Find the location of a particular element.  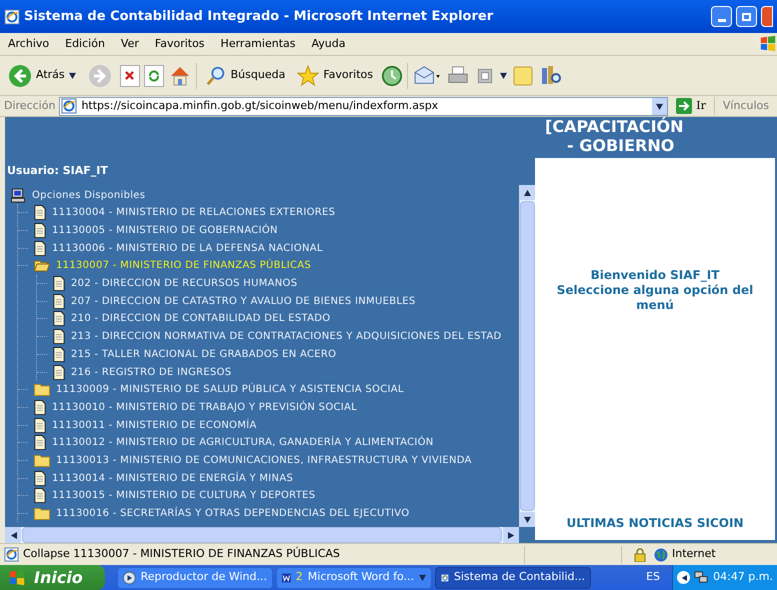

status-text: Collapse 11130007 - MINISTERIO DE FINANZAS PÚBLICAS is located at coordinates (182, 554).